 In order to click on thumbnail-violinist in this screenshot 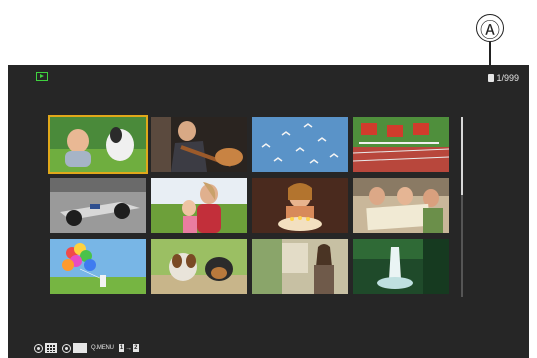, I will do `click(199, 144)`.